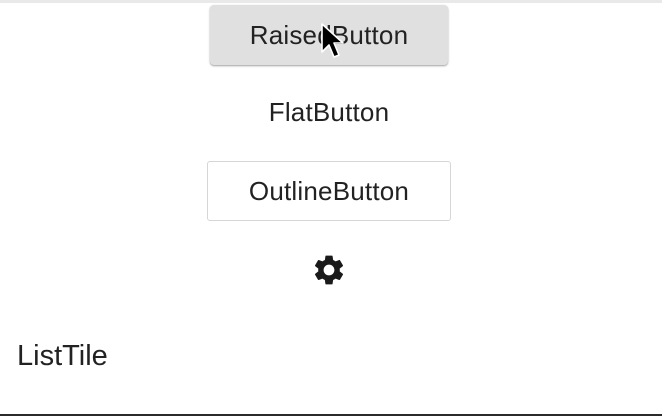 The height and width of the screenshot is (416, 662). I want to click on settings-gear-icon, so click(329, 270).